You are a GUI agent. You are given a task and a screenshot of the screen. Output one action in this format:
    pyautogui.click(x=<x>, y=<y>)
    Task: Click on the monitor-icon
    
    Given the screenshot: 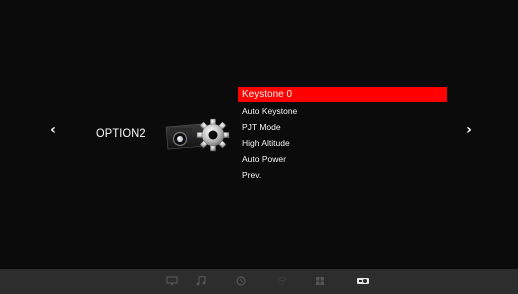 What is the action you would take?
    pyautogui.click(x=172, y=281)
    